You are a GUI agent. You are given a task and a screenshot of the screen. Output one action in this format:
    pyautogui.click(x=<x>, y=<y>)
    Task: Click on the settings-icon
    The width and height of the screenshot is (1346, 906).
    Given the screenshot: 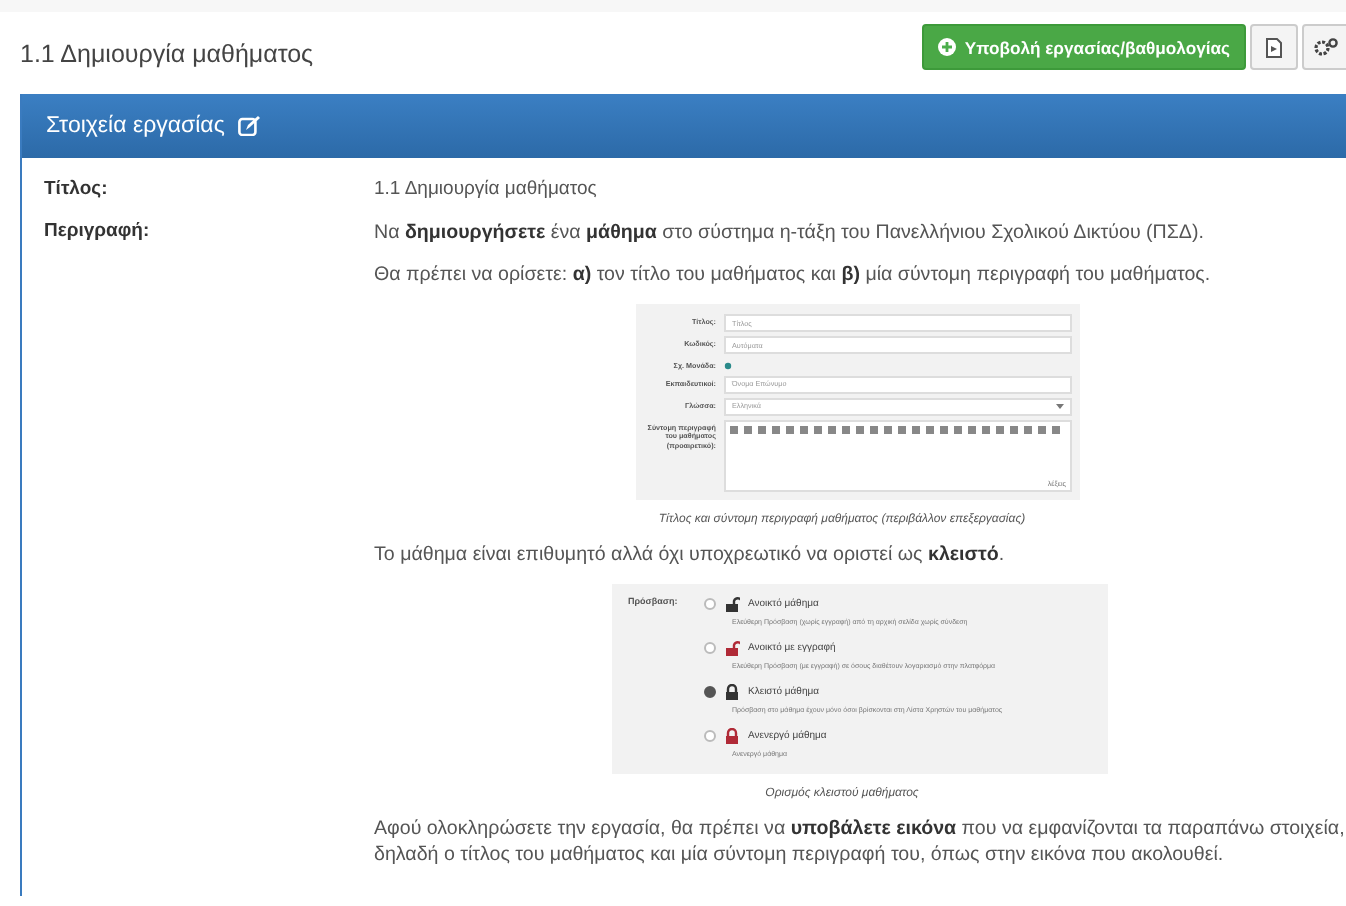 What is the action you would take?
    pyautogui.click(x=1326, y=47)
    